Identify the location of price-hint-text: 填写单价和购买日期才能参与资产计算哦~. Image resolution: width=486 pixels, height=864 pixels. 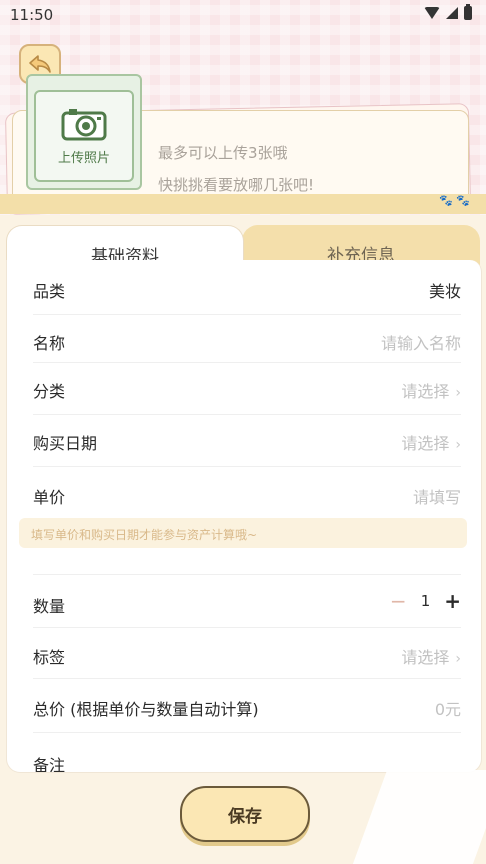
(144, 535).